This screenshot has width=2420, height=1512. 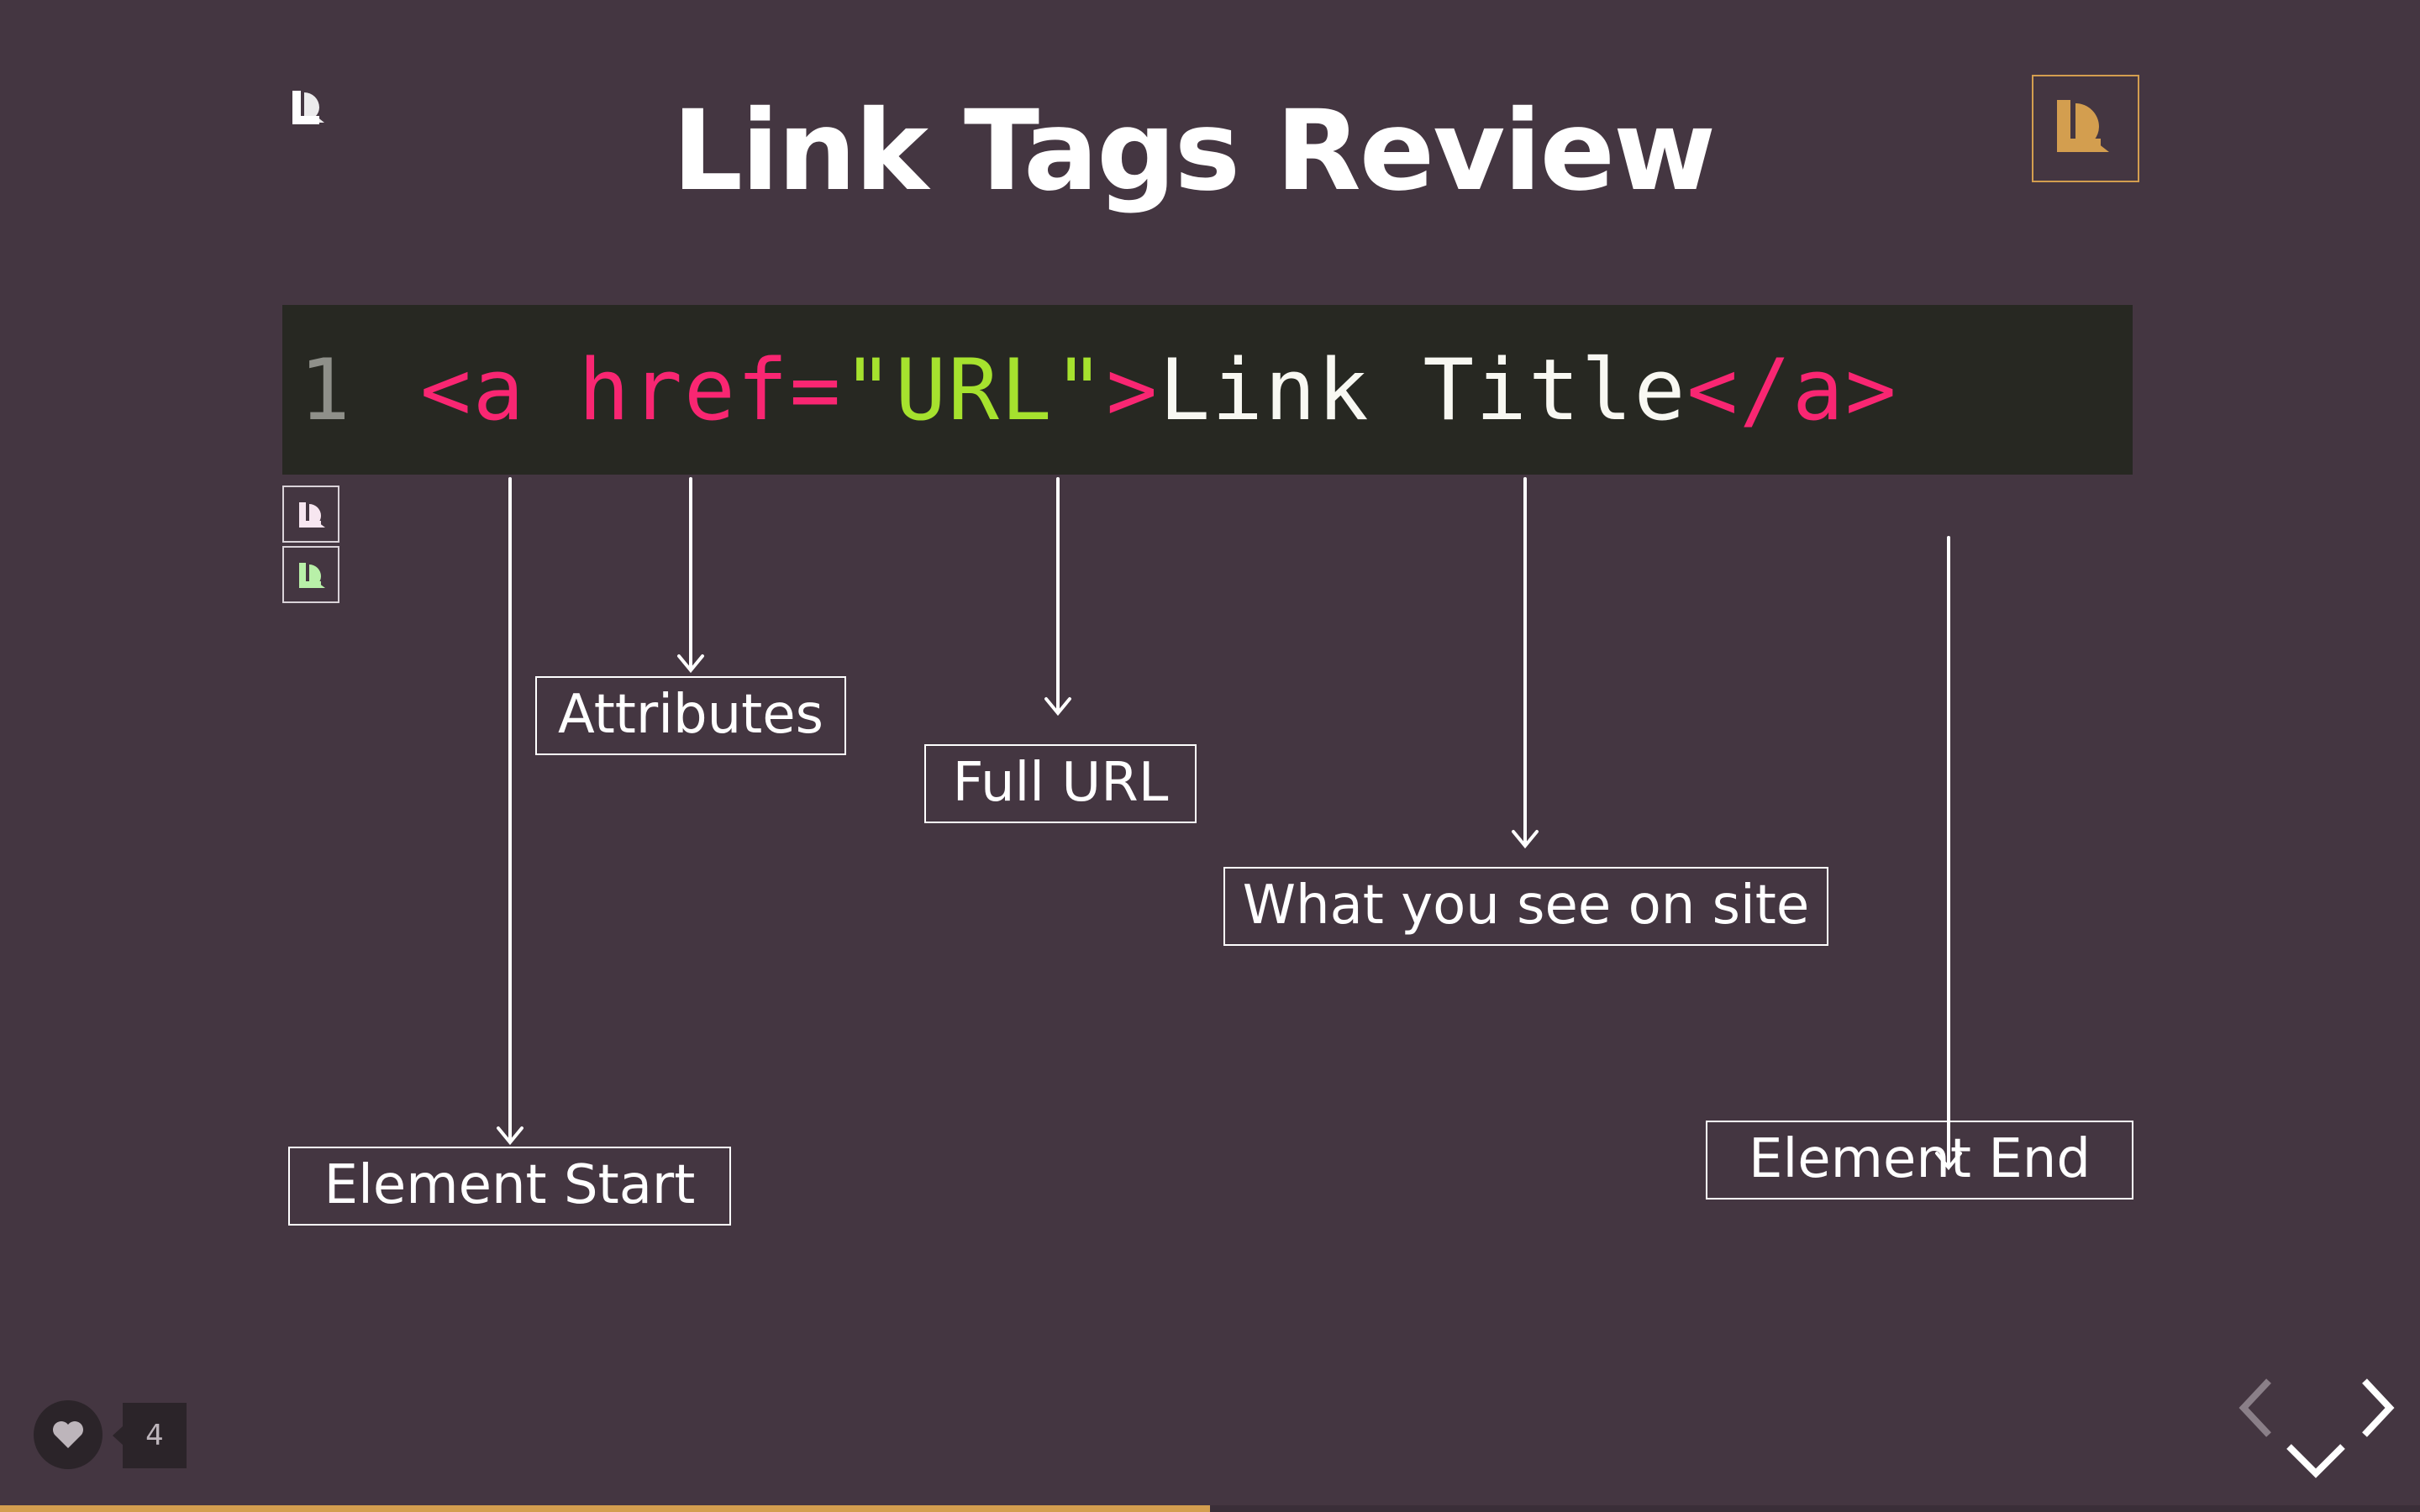 What do you see at coordinates (1060, 783) in the screenshot?
I see `label-full-url: Full URL` at bounding box center [1060, 783].